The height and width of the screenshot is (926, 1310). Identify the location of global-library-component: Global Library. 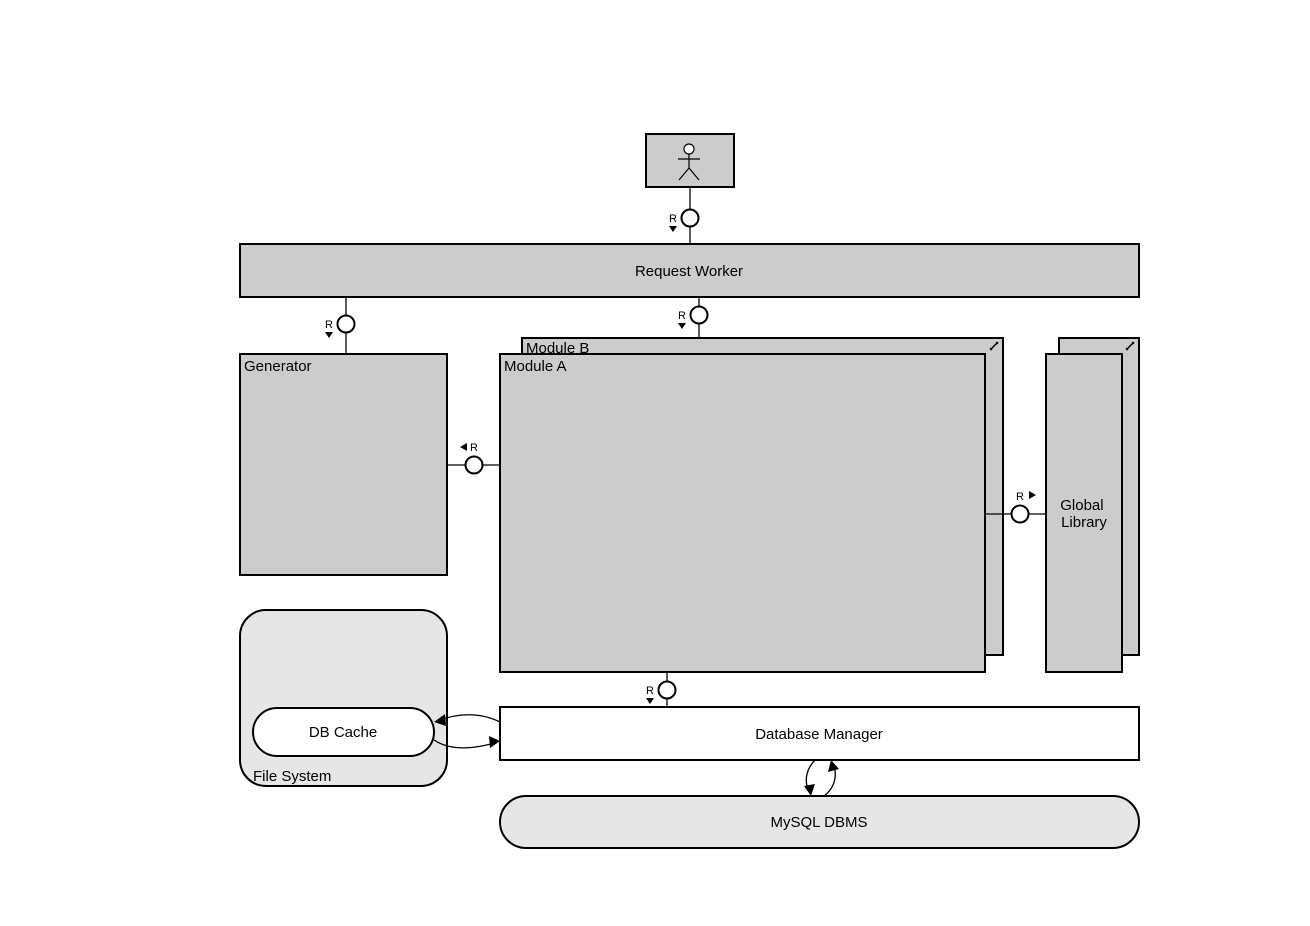
(1092, 505).